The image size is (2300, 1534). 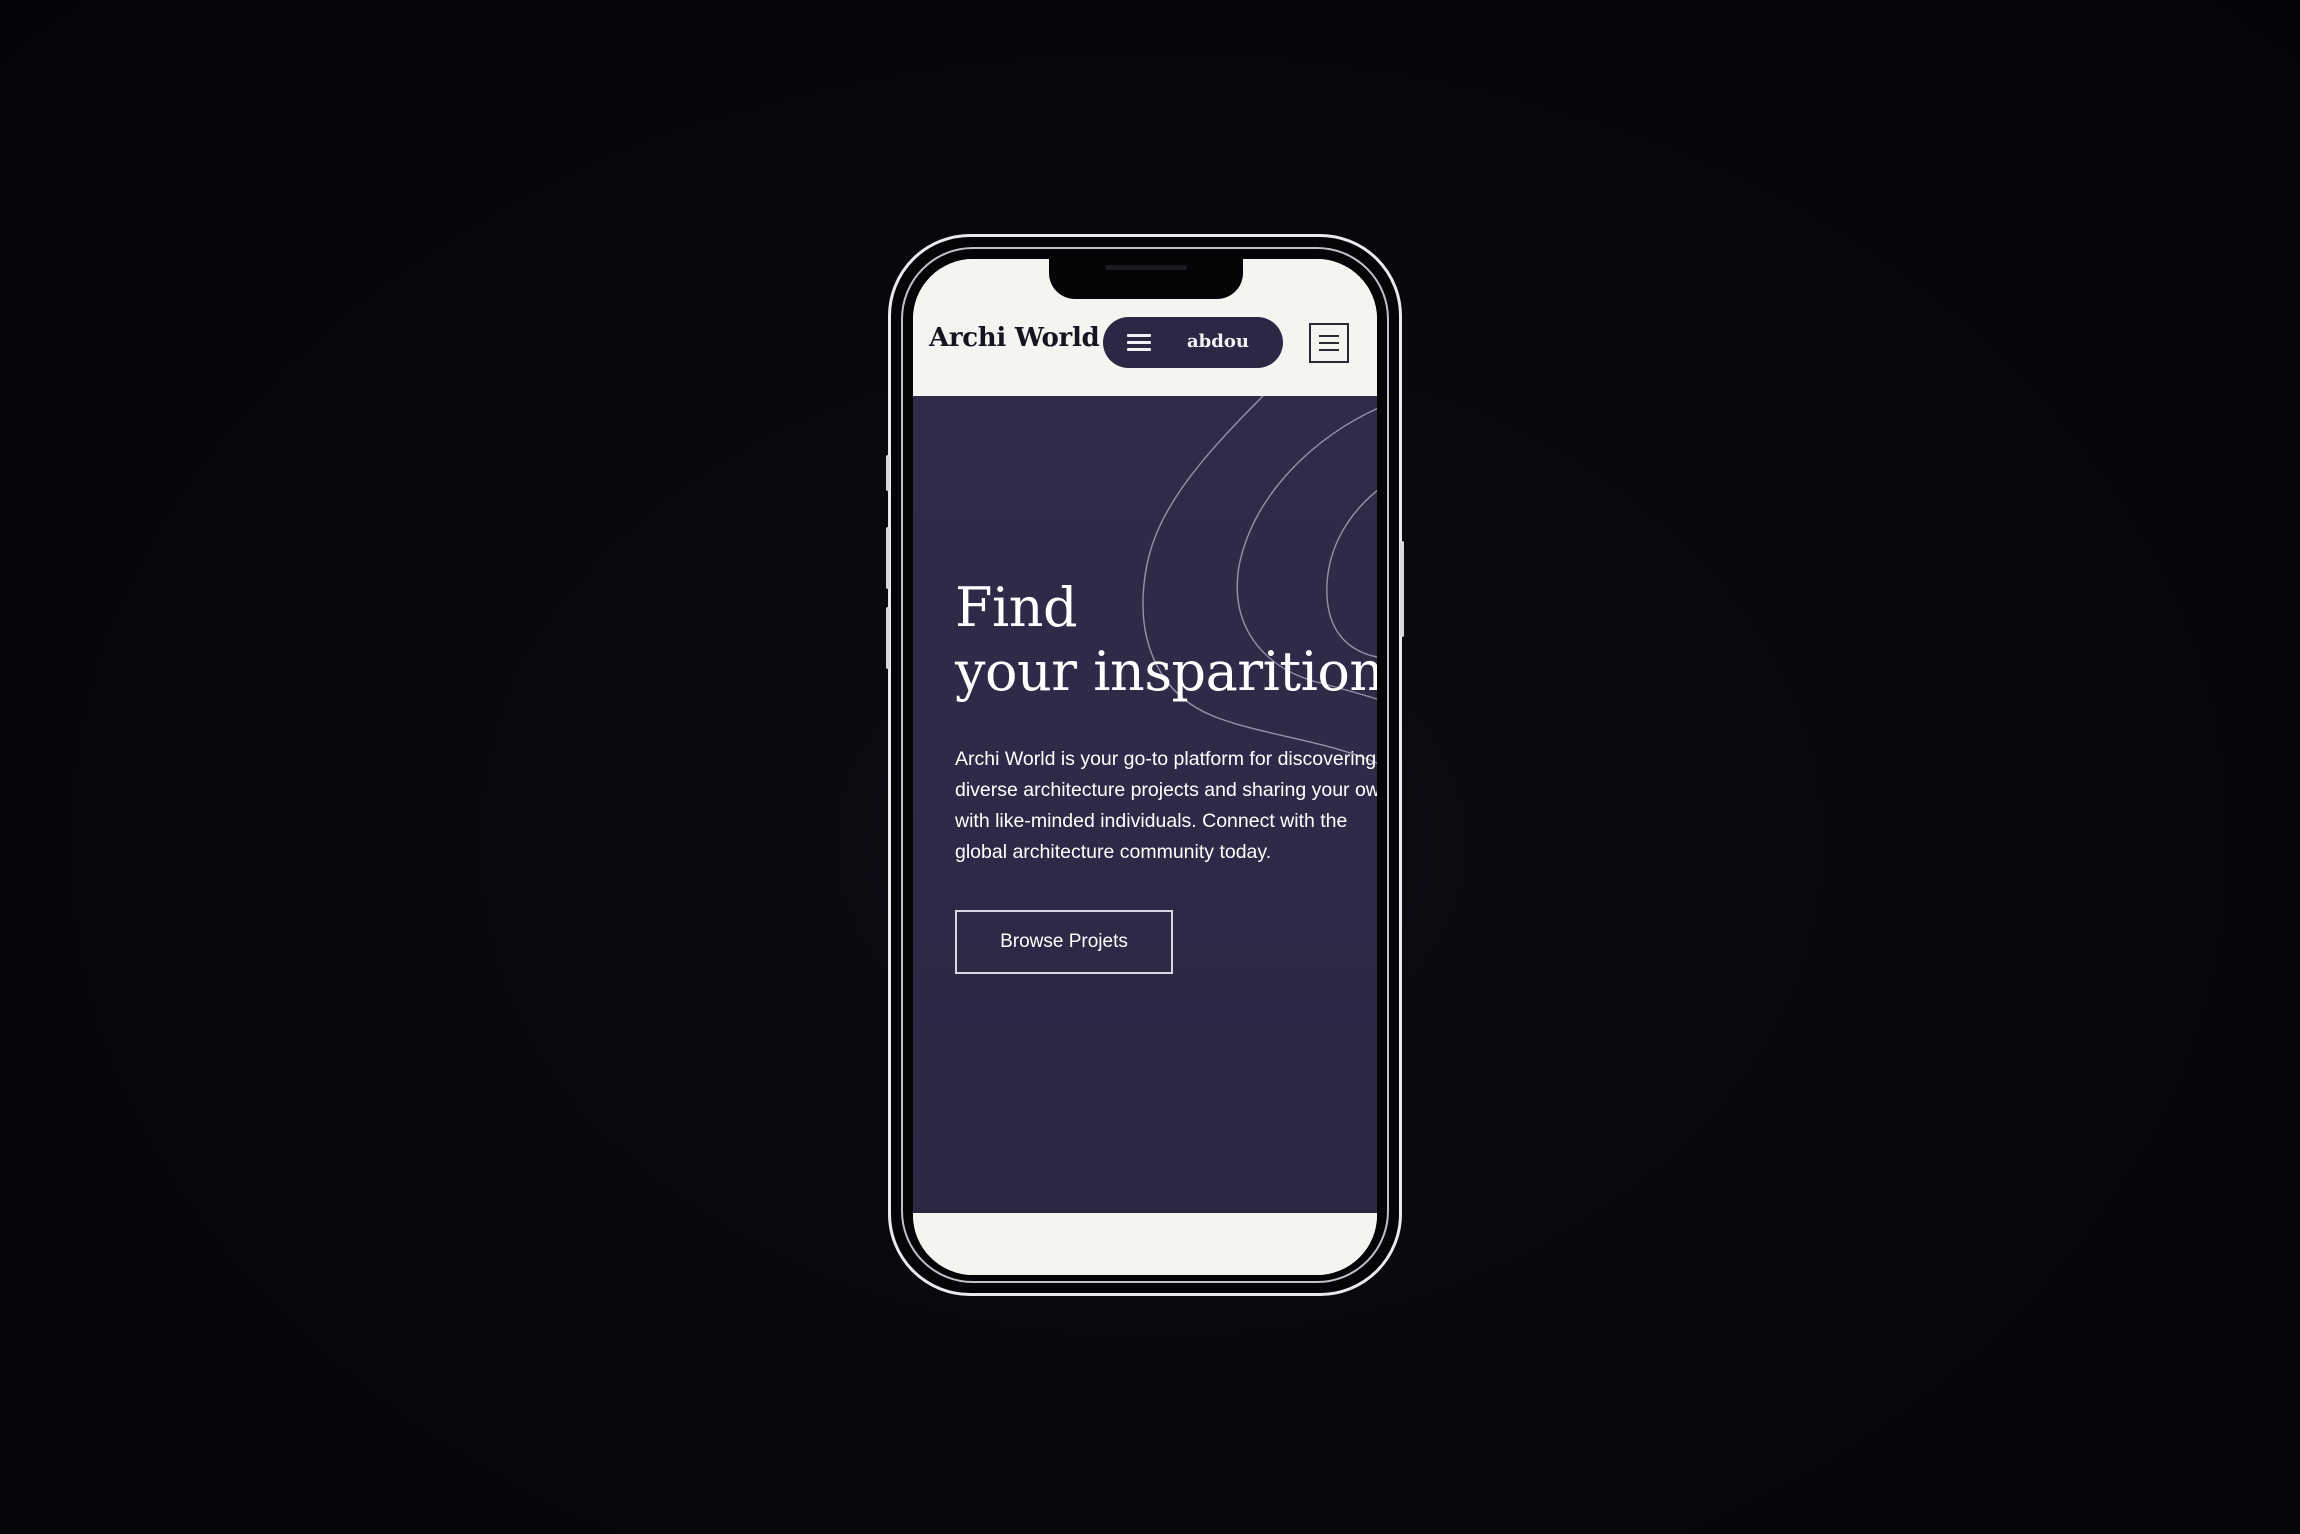 I want to click on nav-menu-button, so click(x=1329, y=343).